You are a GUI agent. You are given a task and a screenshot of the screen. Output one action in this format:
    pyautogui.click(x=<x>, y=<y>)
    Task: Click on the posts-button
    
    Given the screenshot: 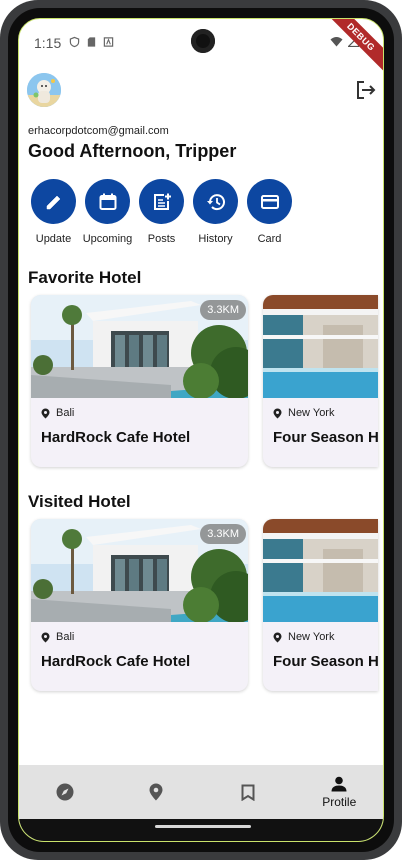 What is the action you would take?
    pyautogui.click(x=161, y=201)
    